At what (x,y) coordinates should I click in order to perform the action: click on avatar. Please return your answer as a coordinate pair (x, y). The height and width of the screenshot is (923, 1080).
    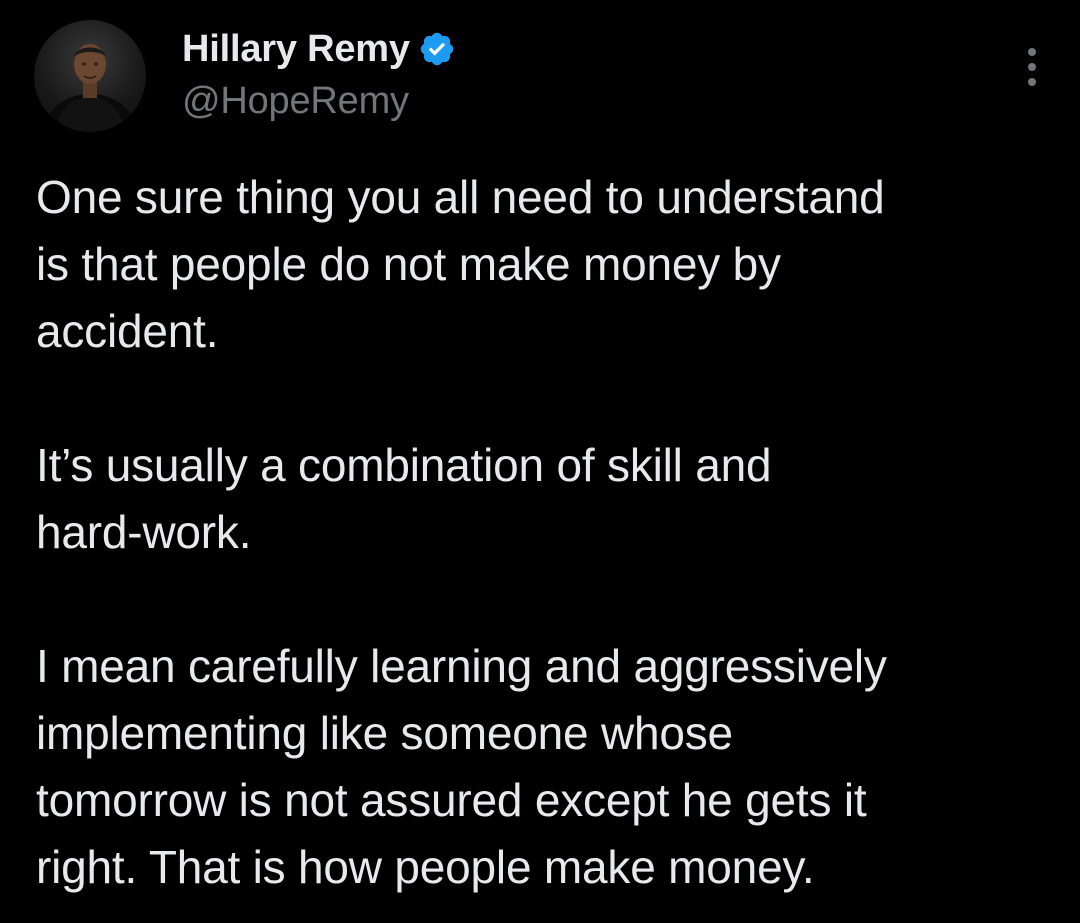
    Looking at the image, I should click on (90, 76).